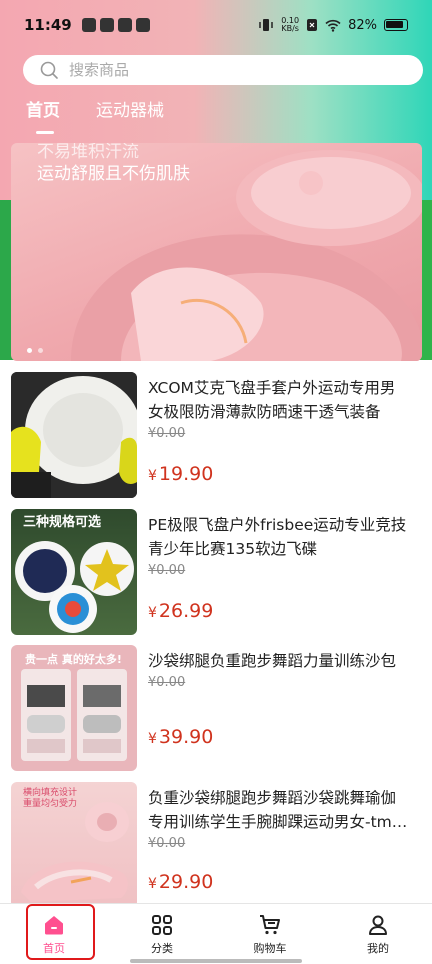  Describe the element at coordinates (270, 924) in the screenshot. I see `cart-icon` at that location.